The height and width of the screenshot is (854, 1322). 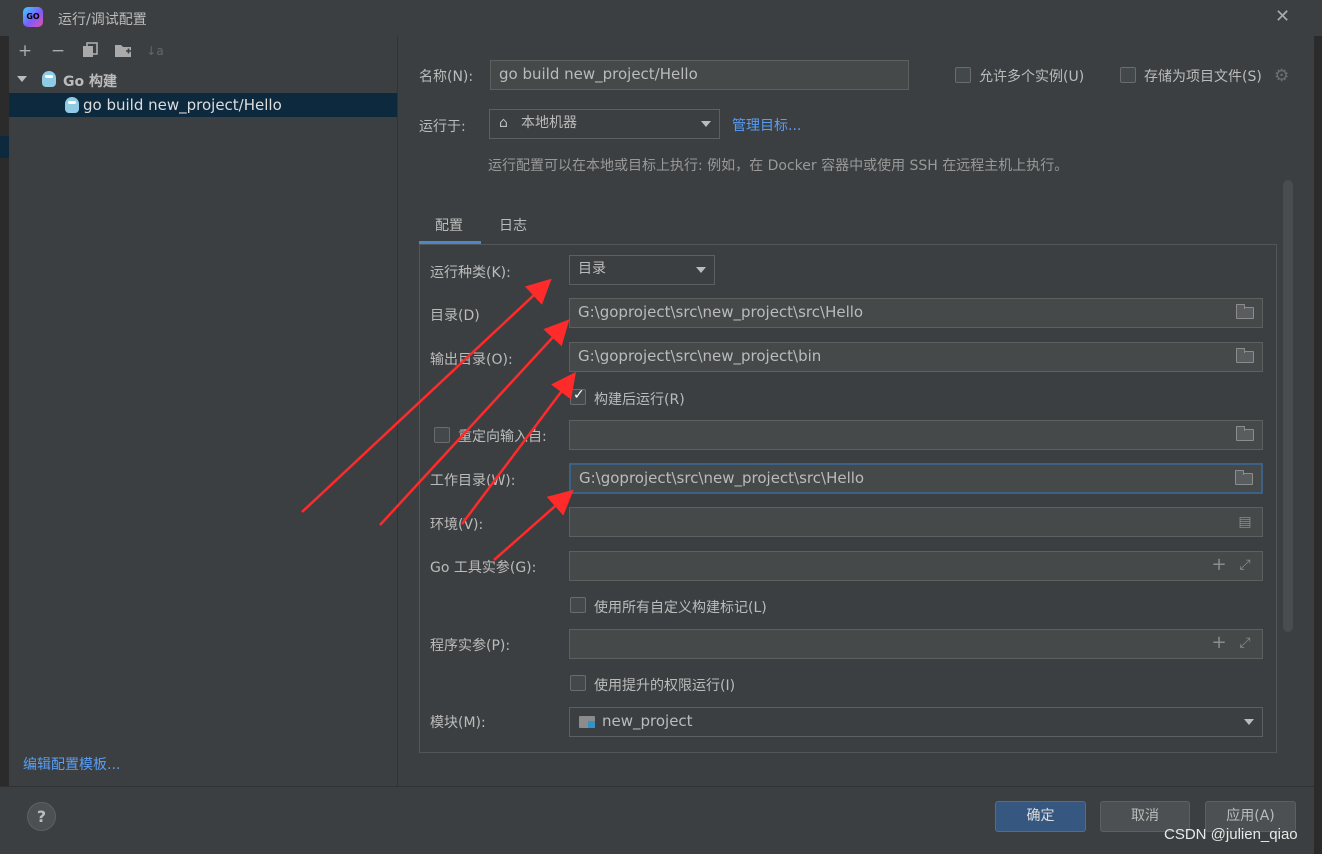 I want to click on tab-logs: 日志, so click(x=513, y=225).